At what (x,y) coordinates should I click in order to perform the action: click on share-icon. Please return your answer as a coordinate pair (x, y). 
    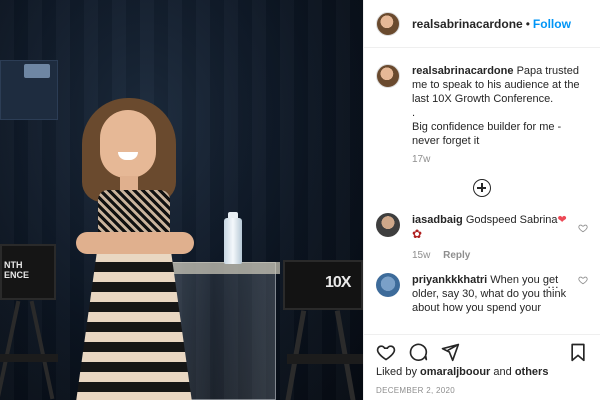
    Looking at the image, I should click on (450, 352).